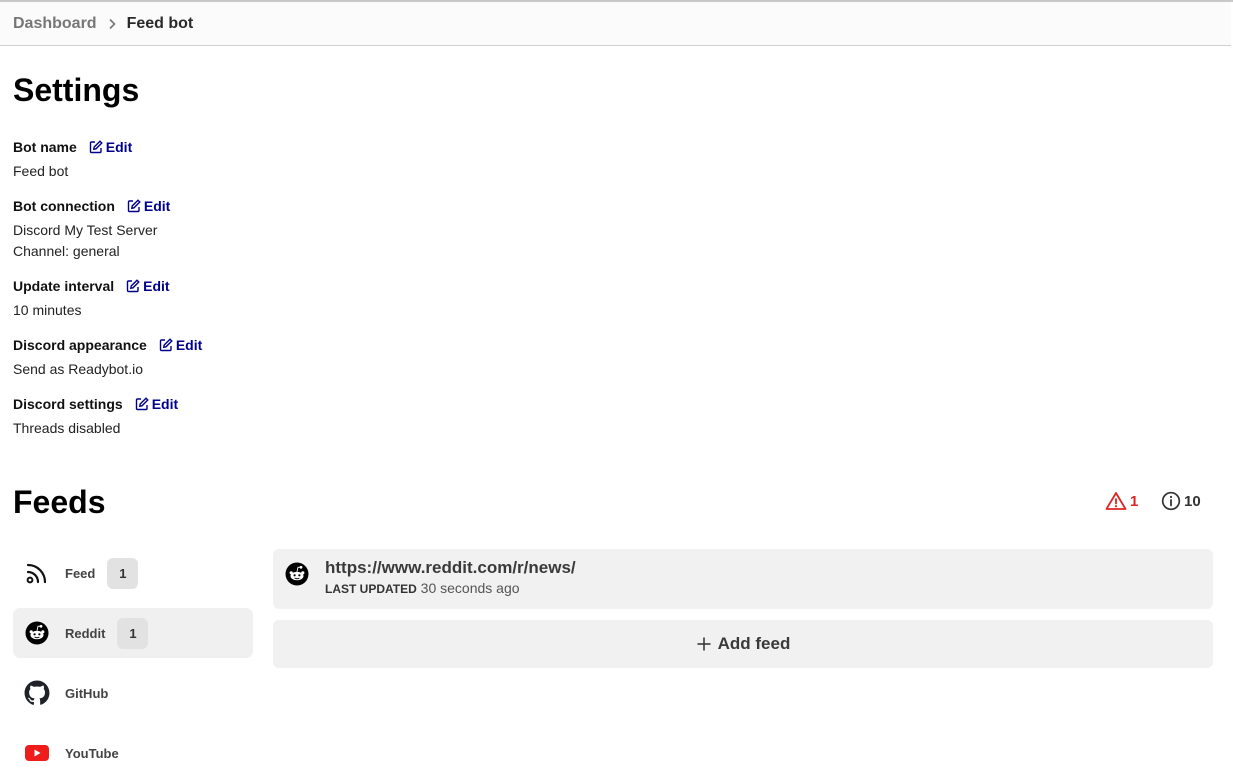 The image size is (1233, 780). What do you see at coordinates (85, 230) in the screenshot?
I see `setting-value-line: Discord My Test Server` at bounding box center [85, 230].